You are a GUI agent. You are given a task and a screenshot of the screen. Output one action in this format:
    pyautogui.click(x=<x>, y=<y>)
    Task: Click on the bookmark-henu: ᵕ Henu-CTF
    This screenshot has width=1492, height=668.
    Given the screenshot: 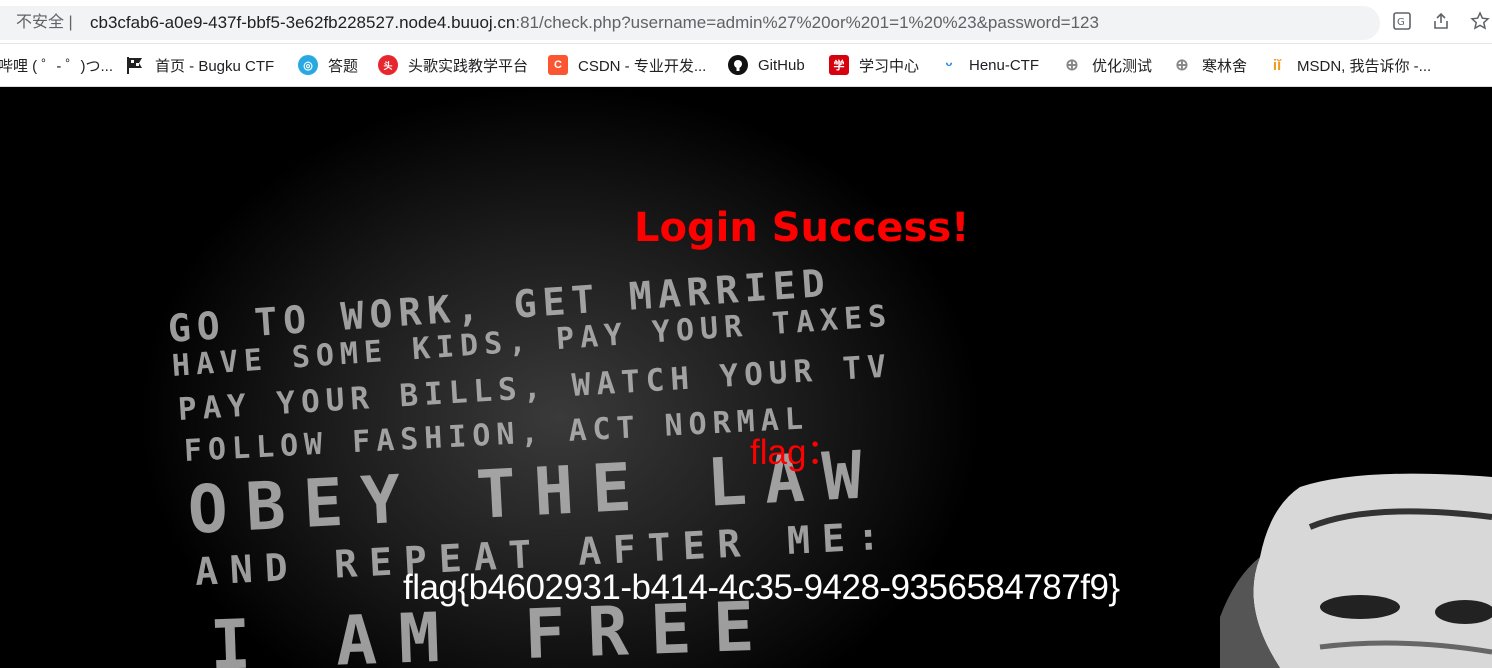 What is the action you would take?
    pyautogui.click(x=989, y=65)
    